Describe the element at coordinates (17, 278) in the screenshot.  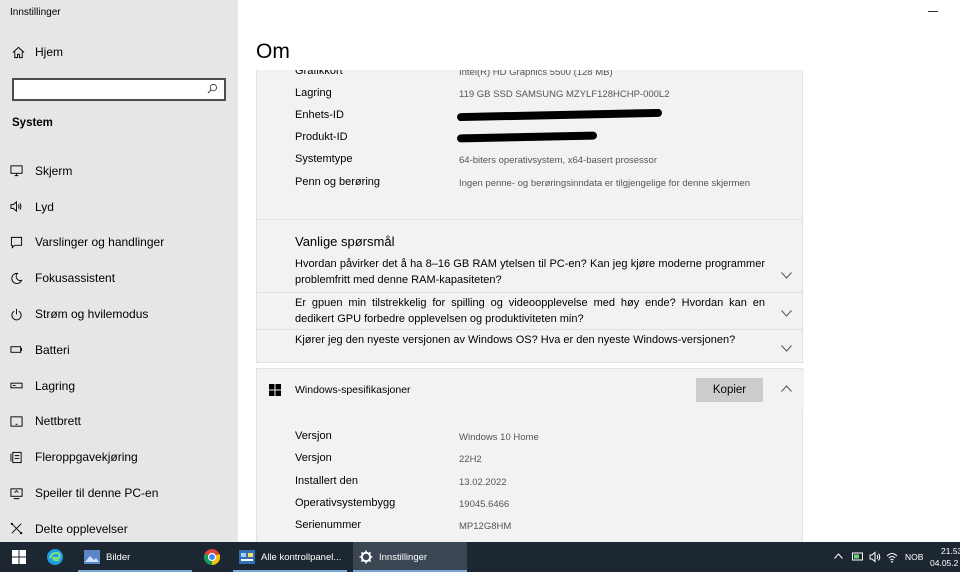
I see `moon-icon` at that location.